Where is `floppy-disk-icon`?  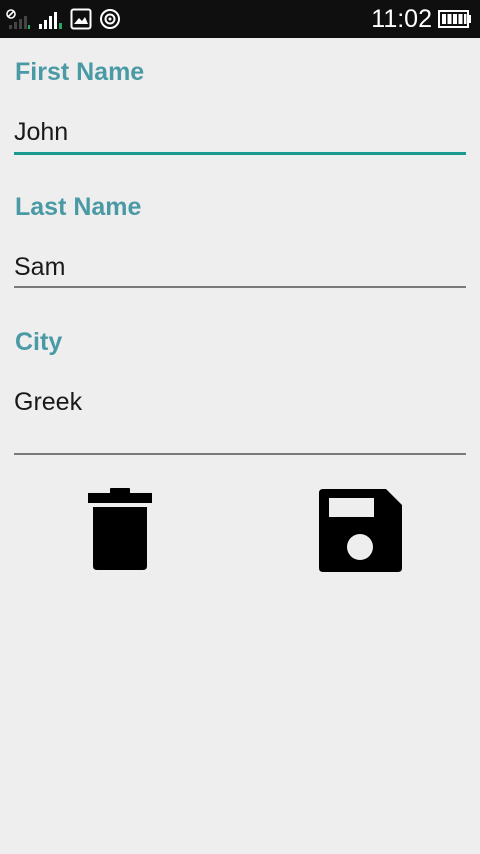
floppy-disk-icon is located at coordinates (360, 530).